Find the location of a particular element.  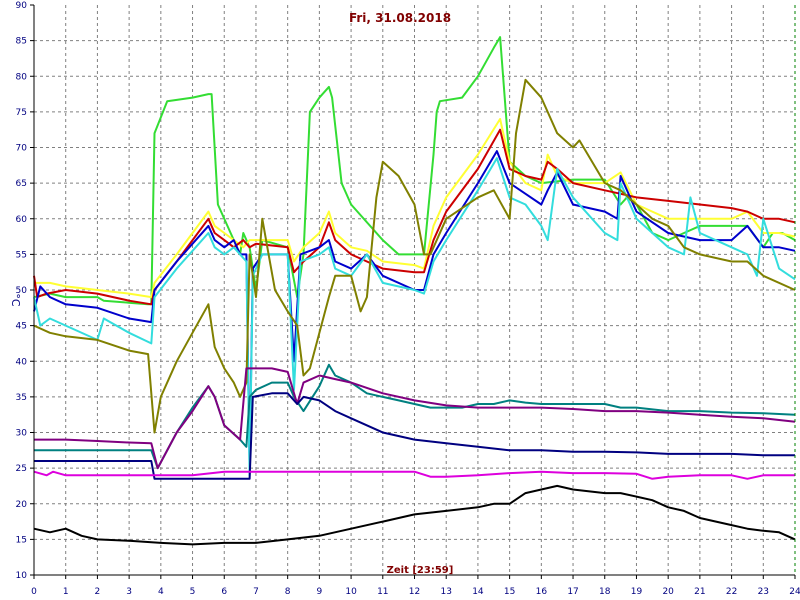

x-tick-label: 13 is located at coordinates (445, 592).